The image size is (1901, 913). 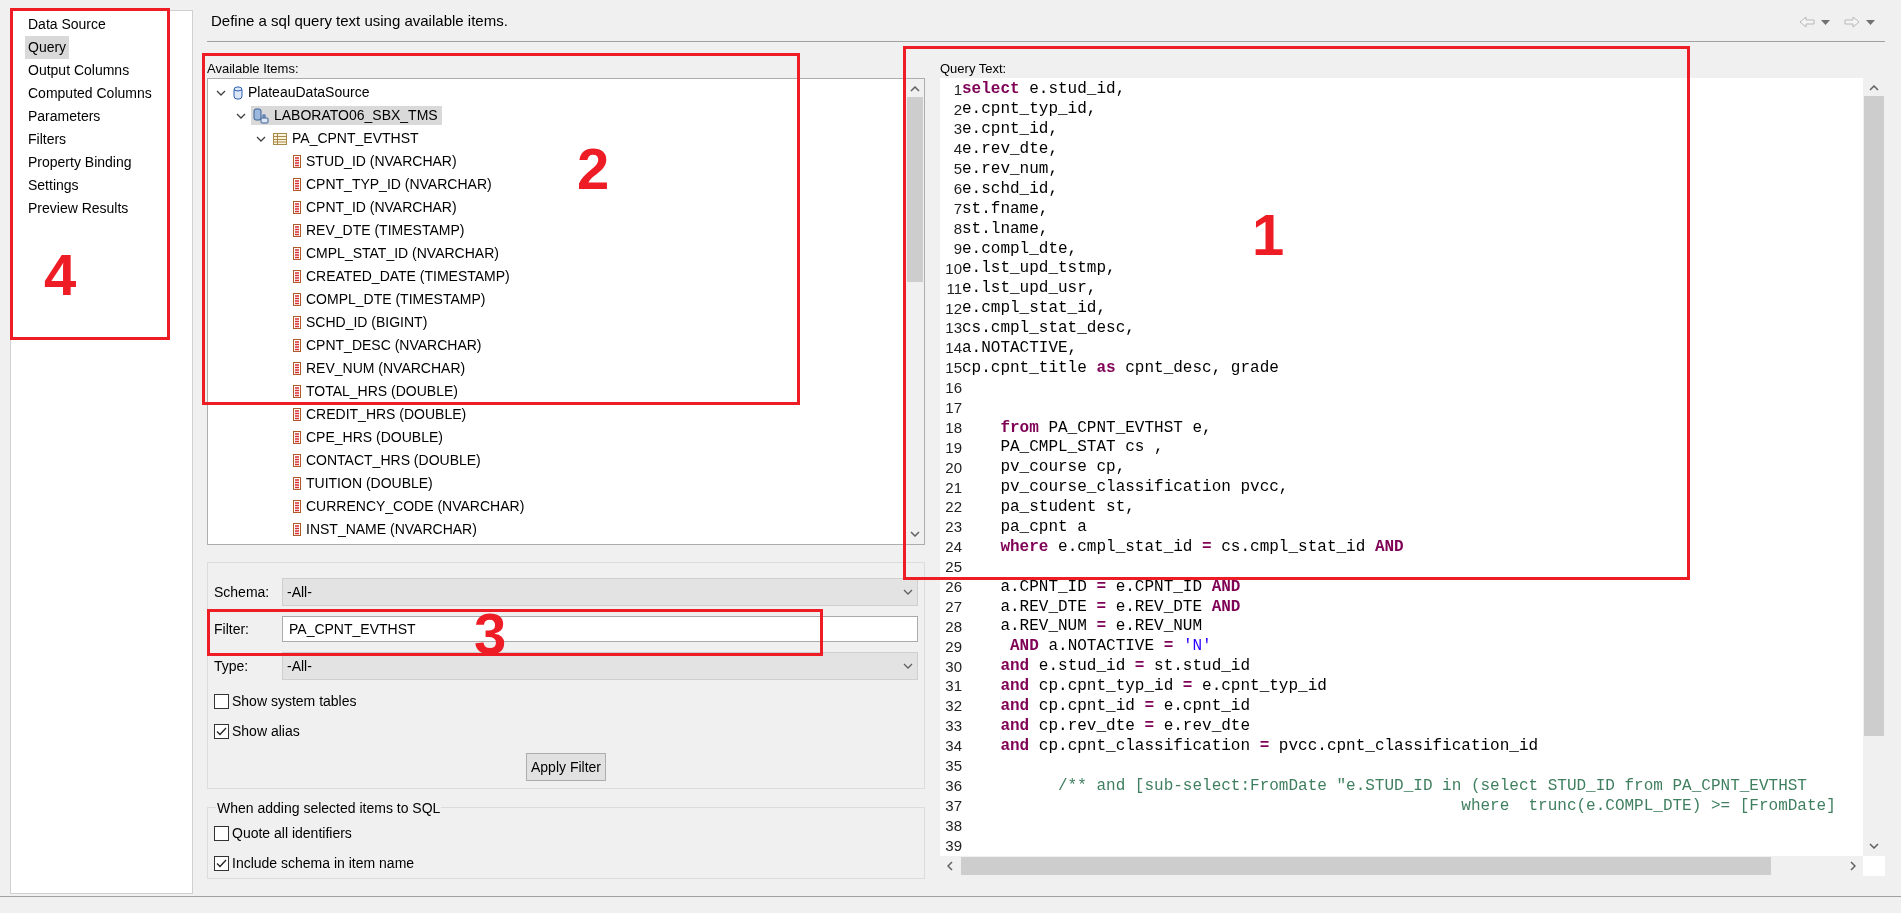 I want to click on code-line: a.CPNT_ID = e.CPNT_ID AND, so click(x=1120, y=587).